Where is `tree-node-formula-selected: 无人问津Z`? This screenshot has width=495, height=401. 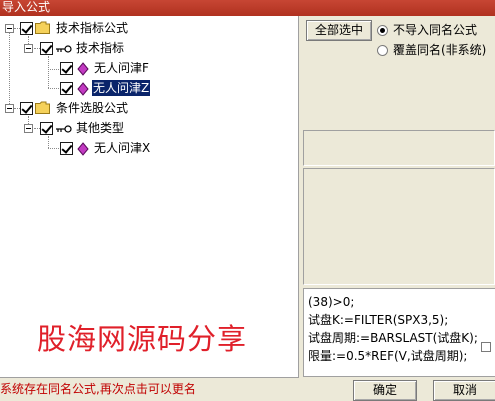
tree-node-formula-selected: 无人问津Z is located at coordinates (100, 89).